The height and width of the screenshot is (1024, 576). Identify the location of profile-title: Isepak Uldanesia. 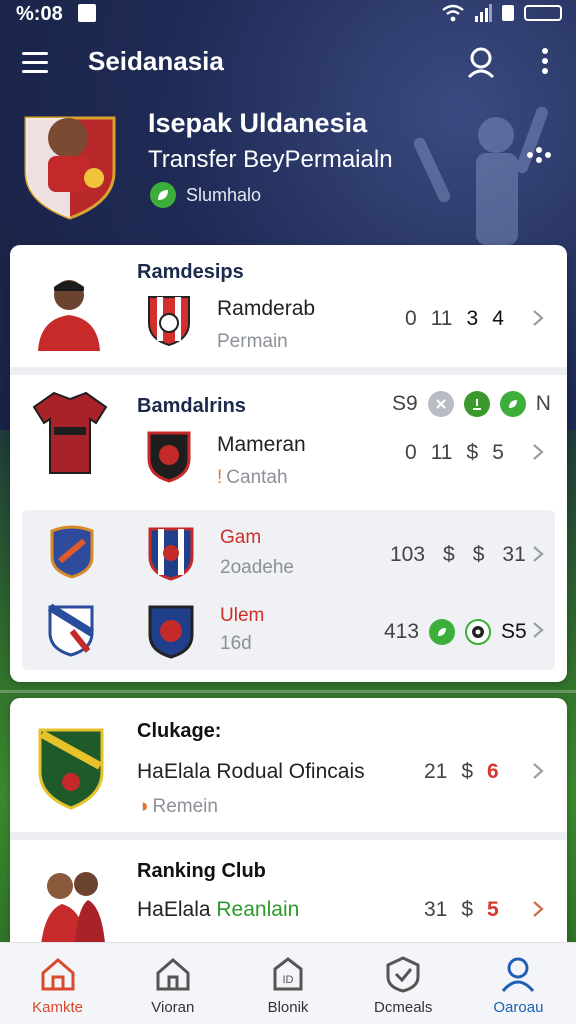
(258, 123).